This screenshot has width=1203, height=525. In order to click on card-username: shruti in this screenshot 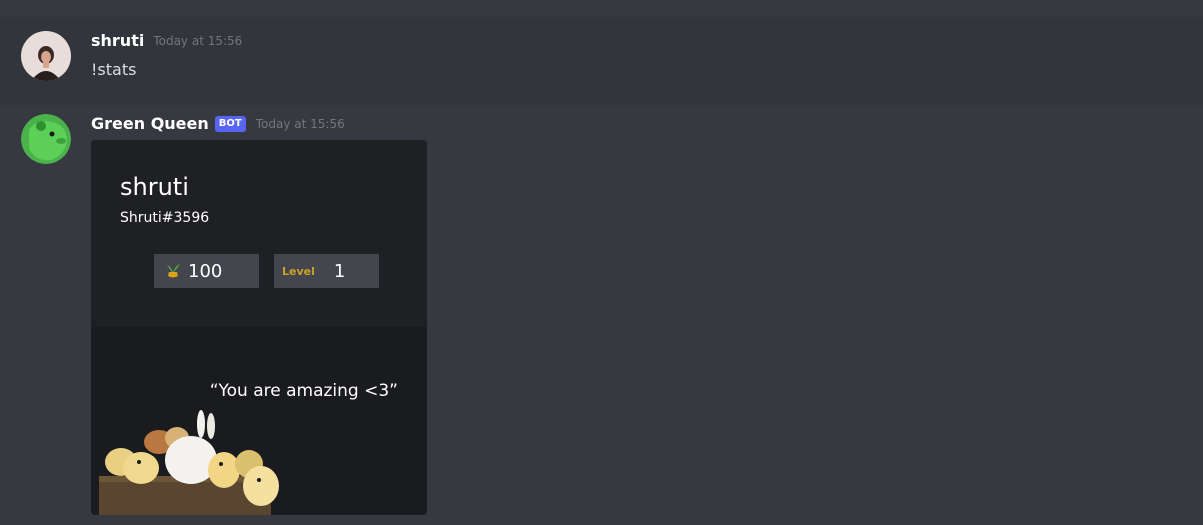, I will do `click(154, 187)`.